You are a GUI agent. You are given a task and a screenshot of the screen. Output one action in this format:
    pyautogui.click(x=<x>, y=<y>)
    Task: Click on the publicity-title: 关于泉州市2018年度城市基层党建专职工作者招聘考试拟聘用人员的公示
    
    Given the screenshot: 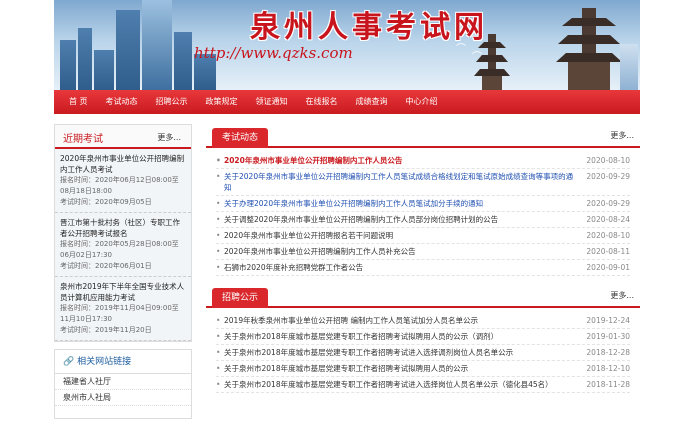 What is the action you would take?
    pyautogui.click(x=401, y=368)
    